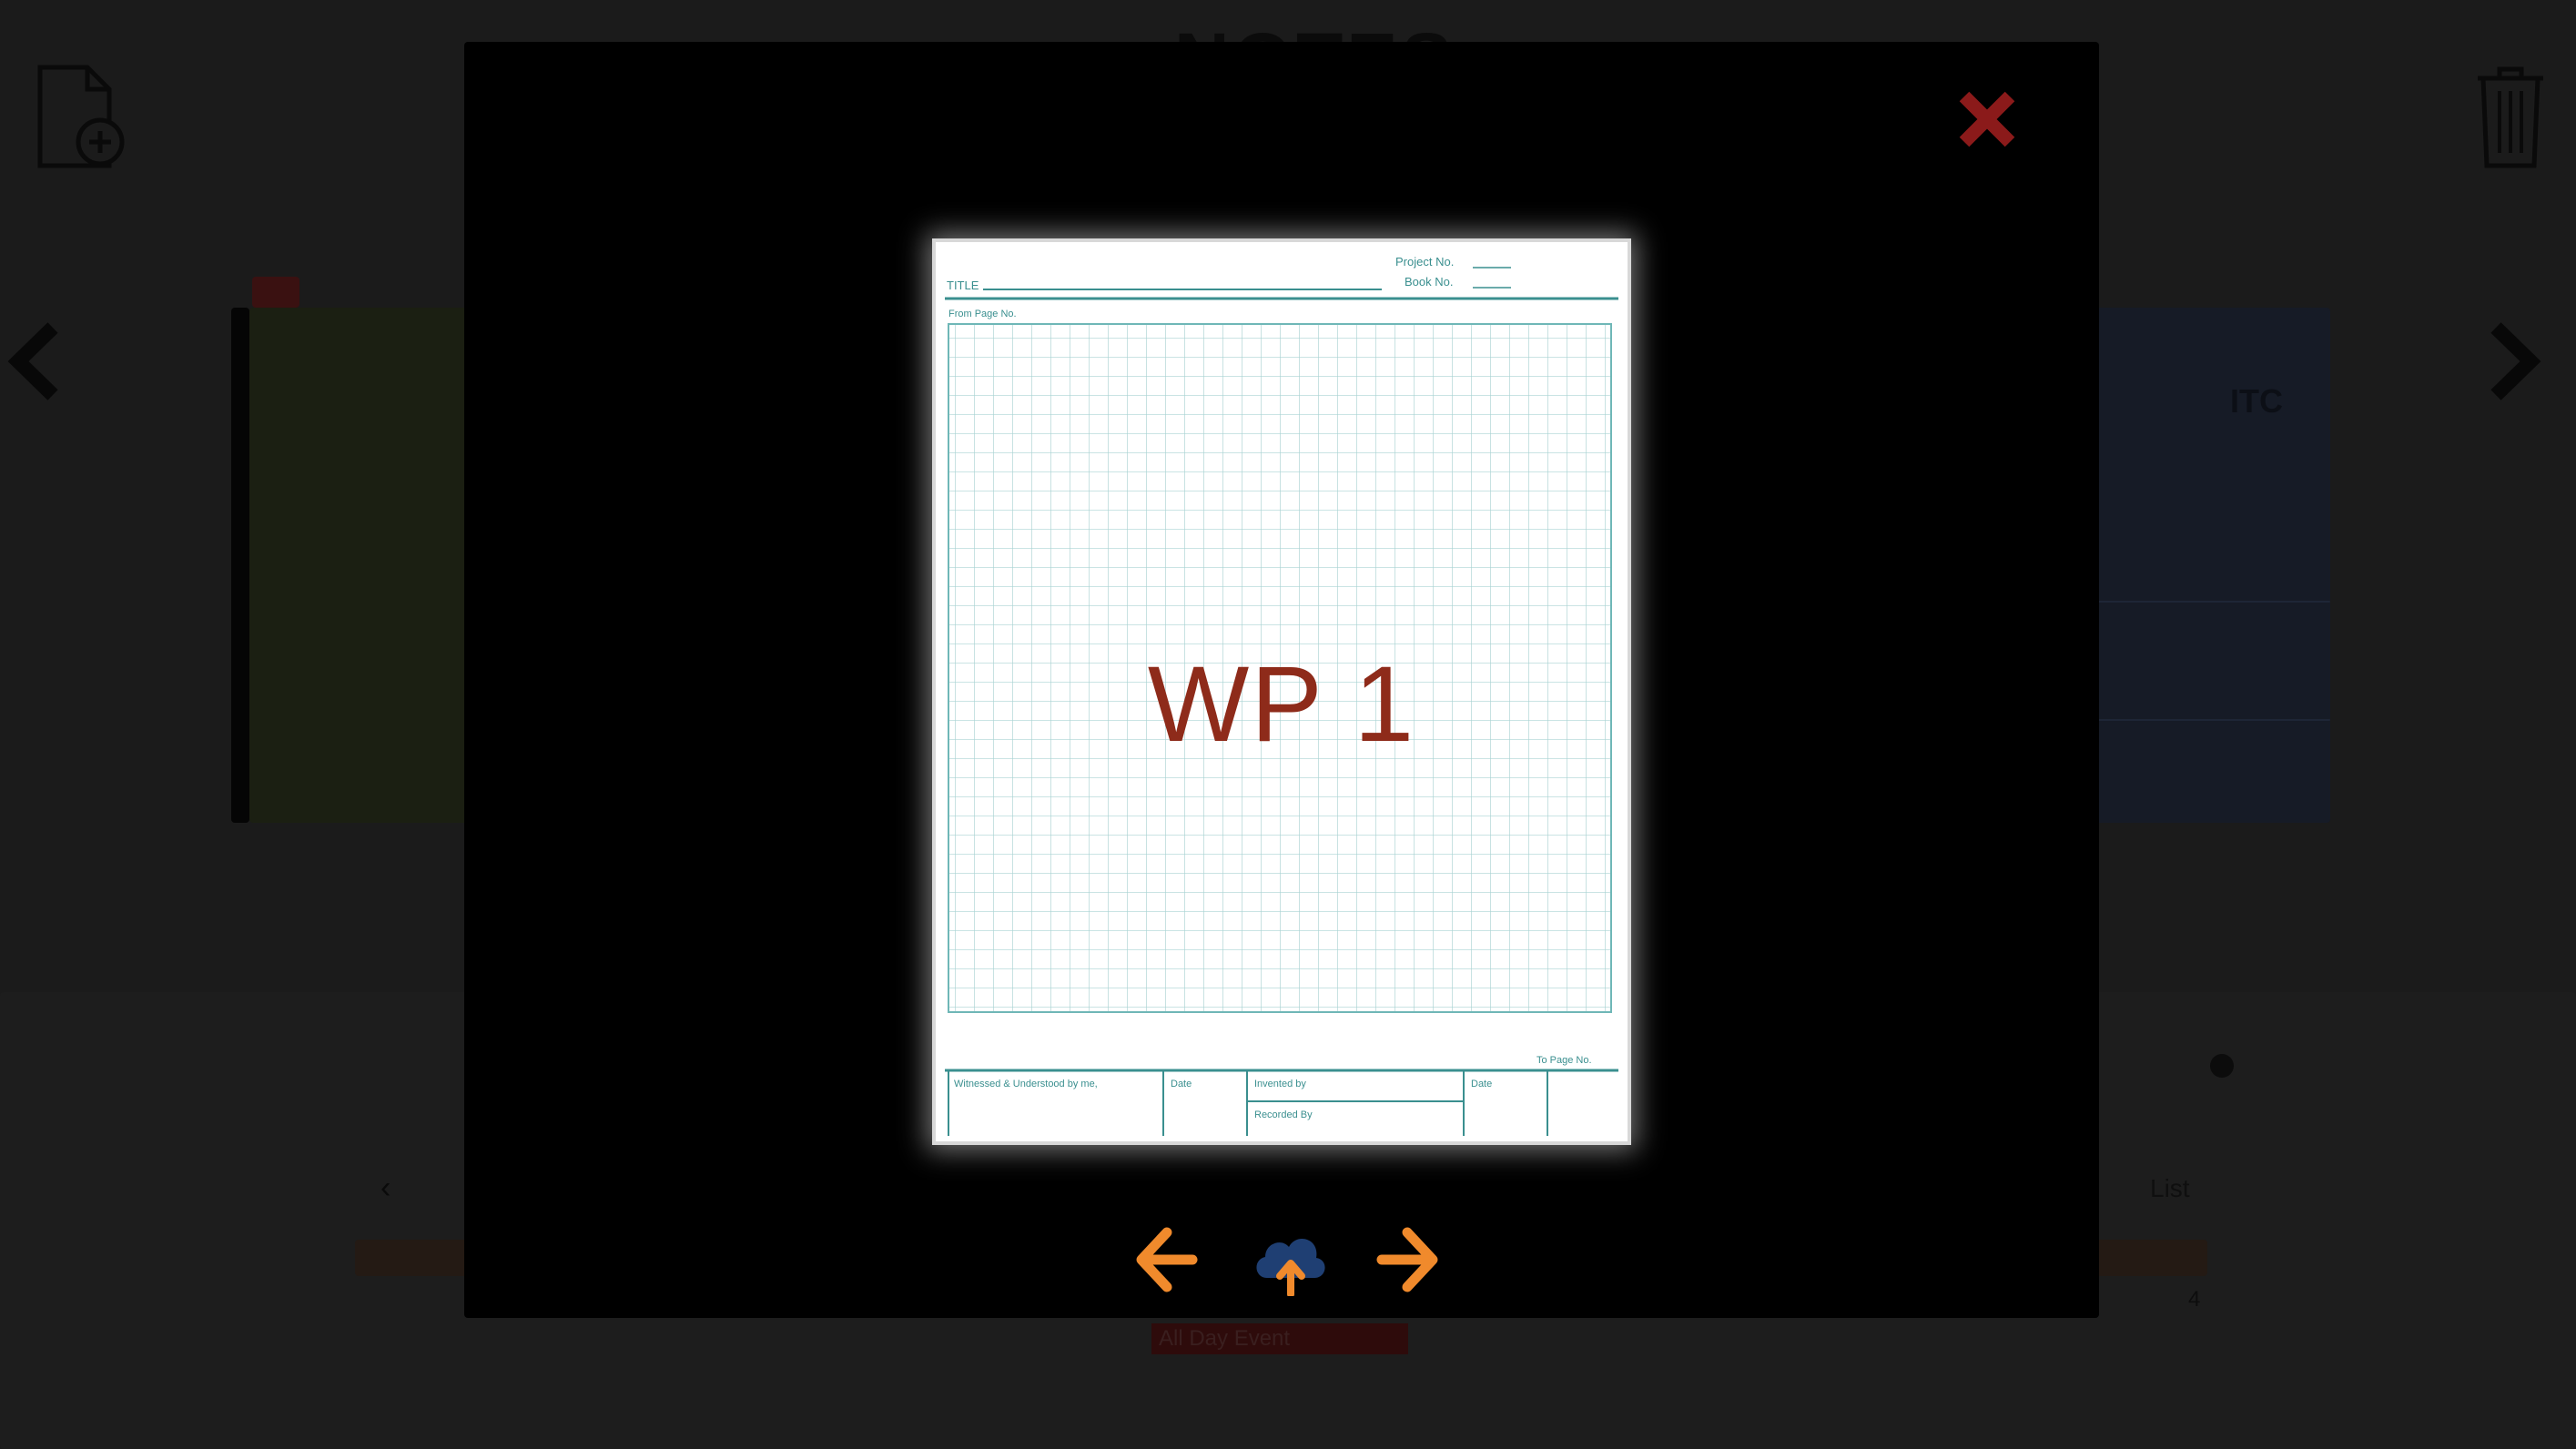  What do you see at coordinates (275, 293) in the screenshot?
I see `note-tab-marker` at bounding box center [275, 293].